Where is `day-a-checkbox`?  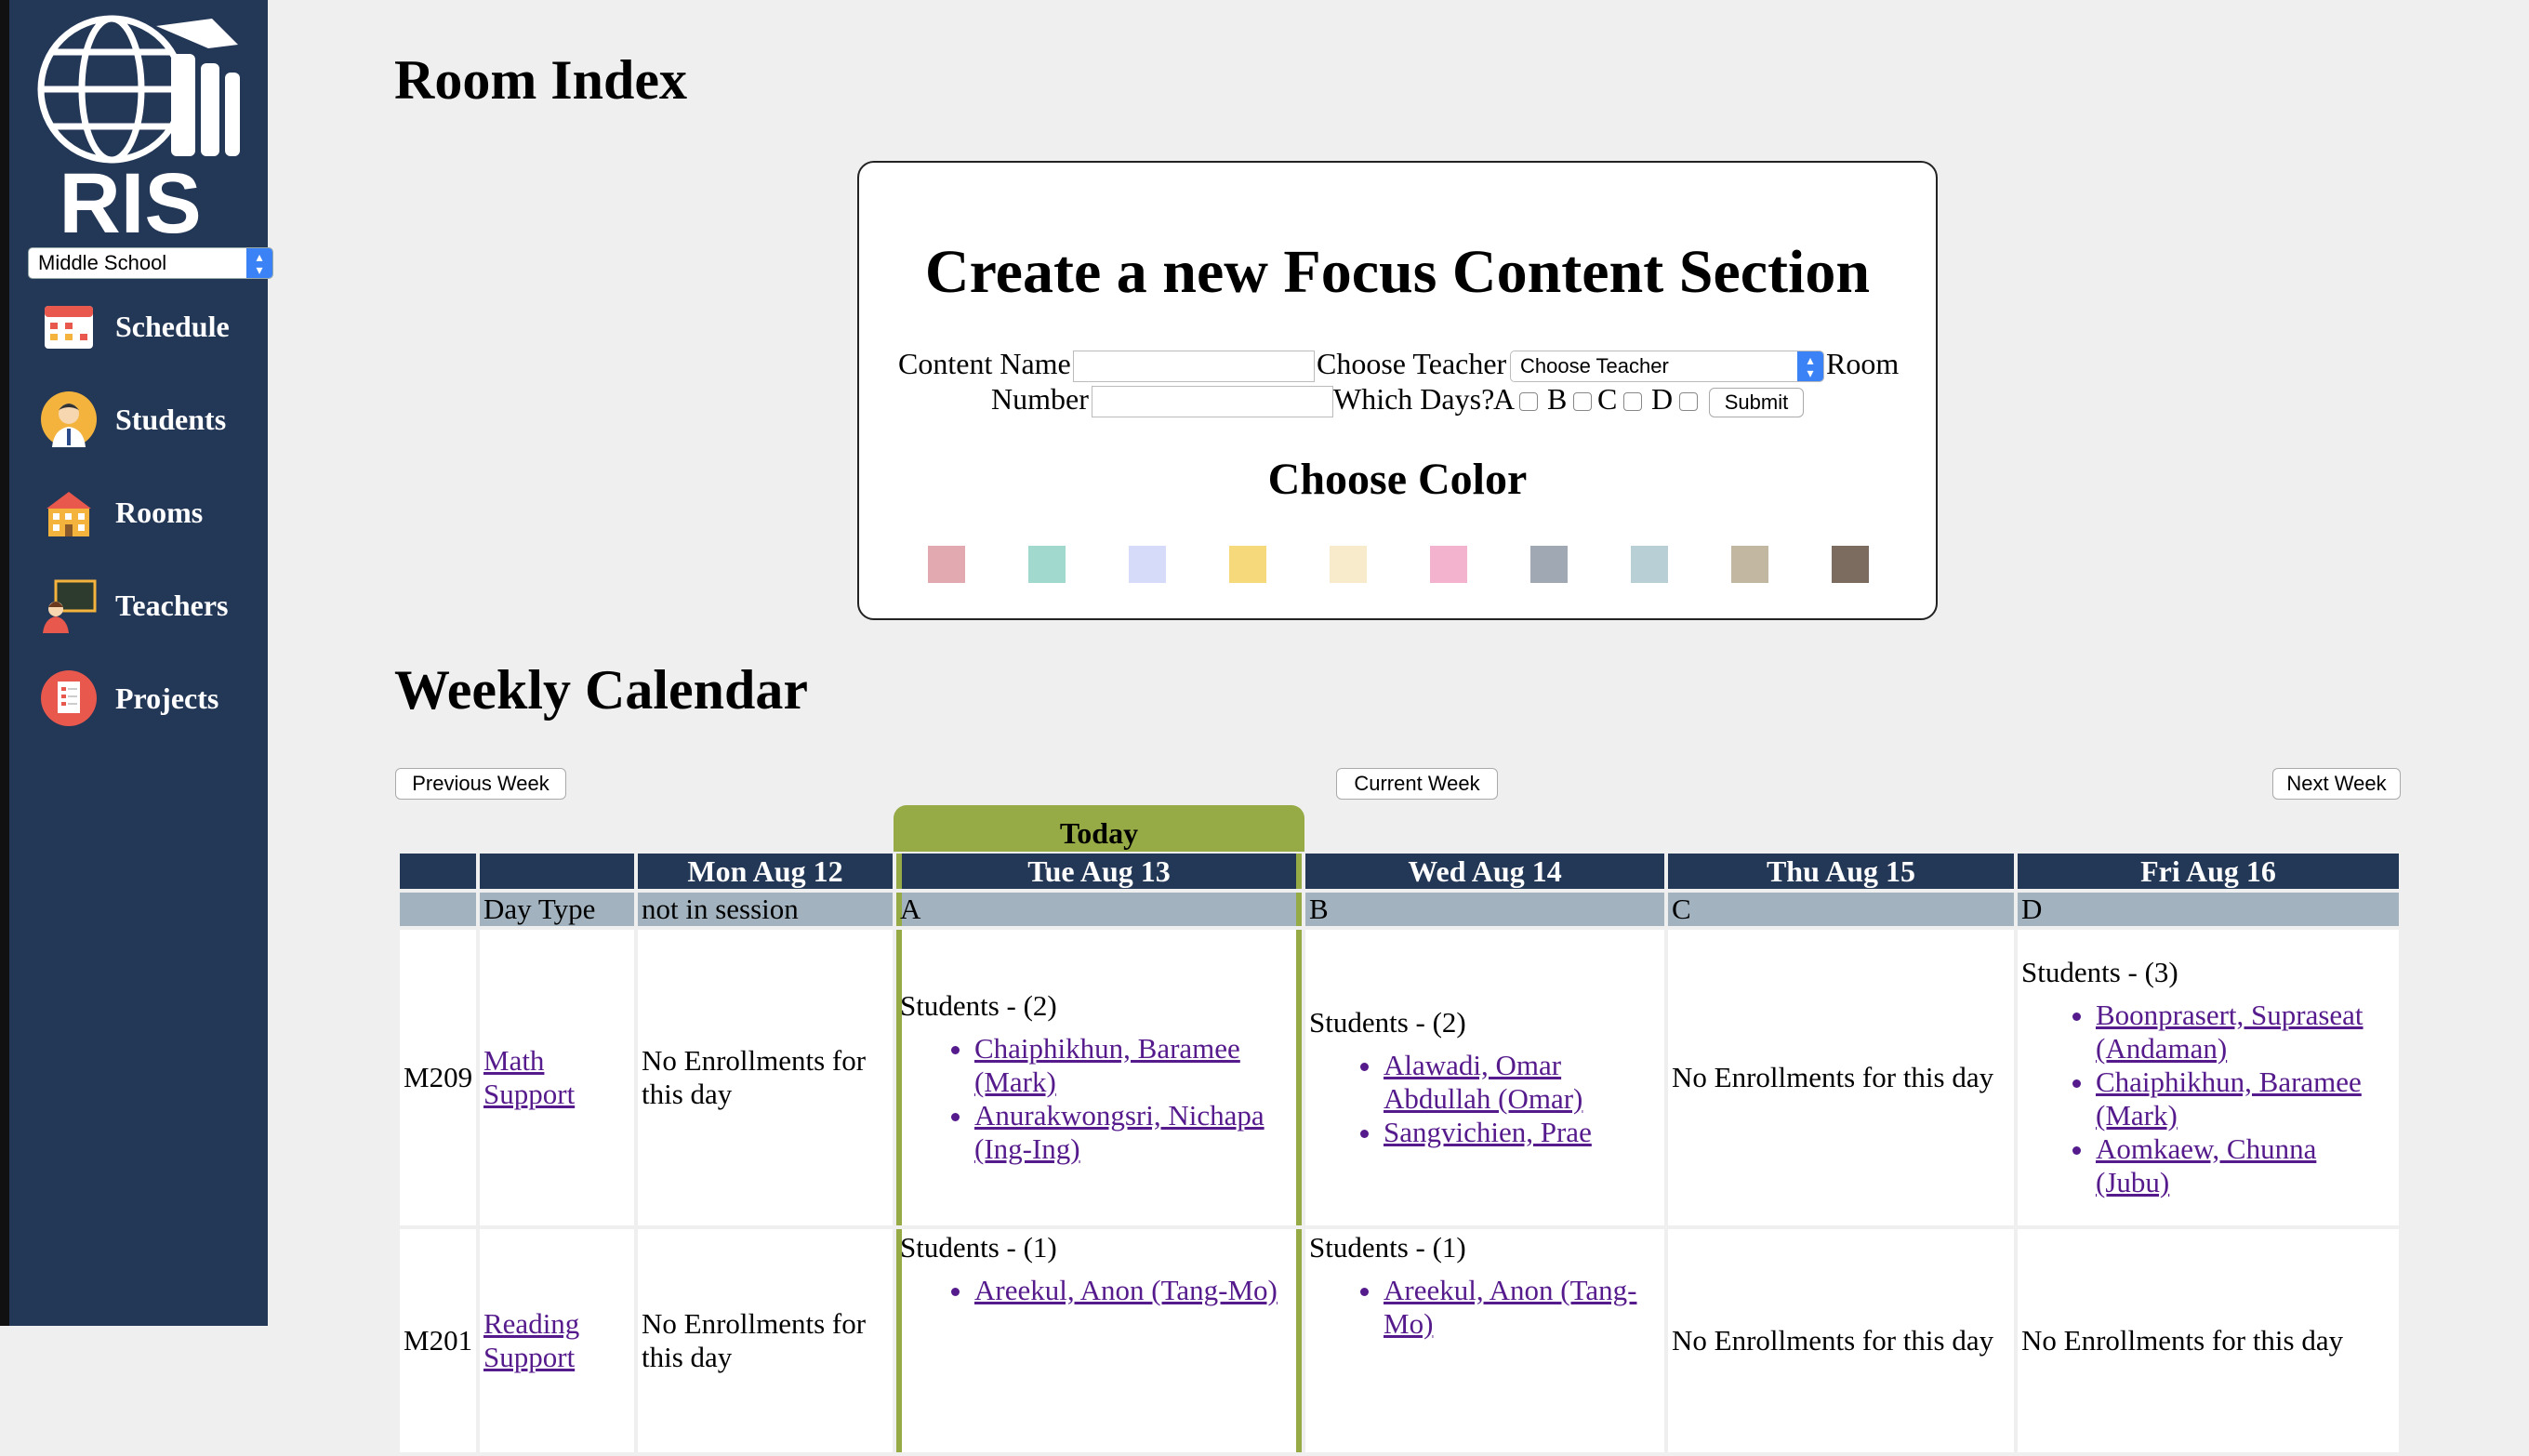 day-a-checkbox is located at coordinates (1528, 401).